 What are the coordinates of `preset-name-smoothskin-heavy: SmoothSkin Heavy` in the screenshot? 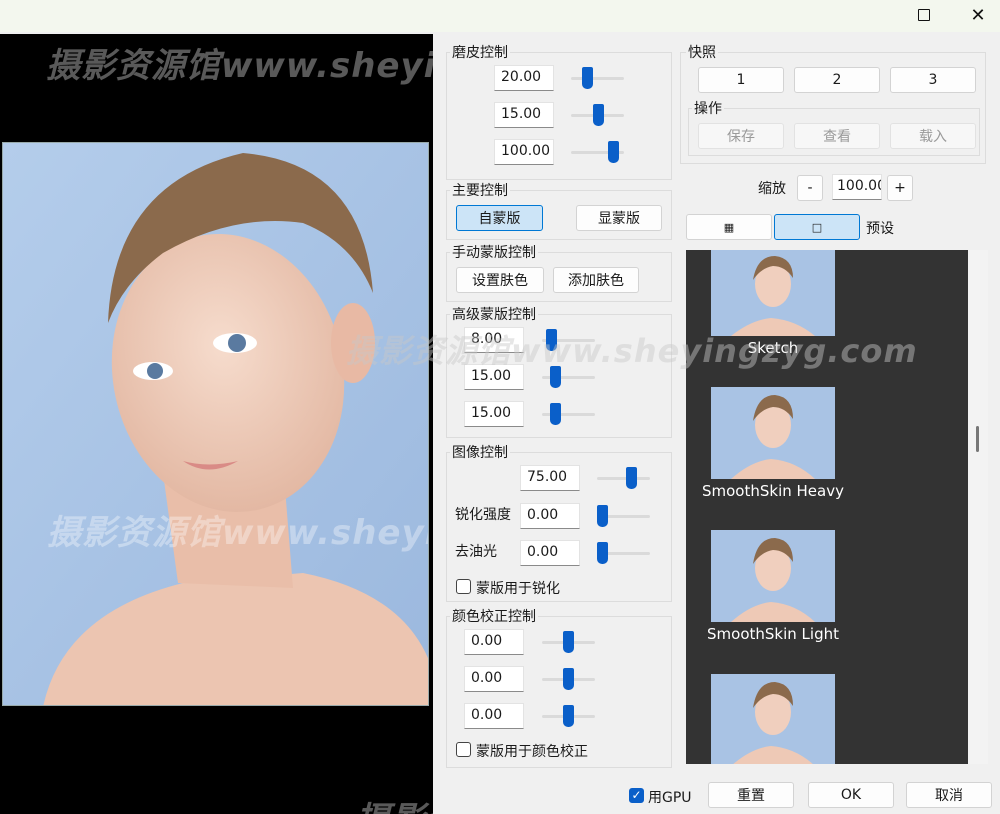 It's located at (773, 491).